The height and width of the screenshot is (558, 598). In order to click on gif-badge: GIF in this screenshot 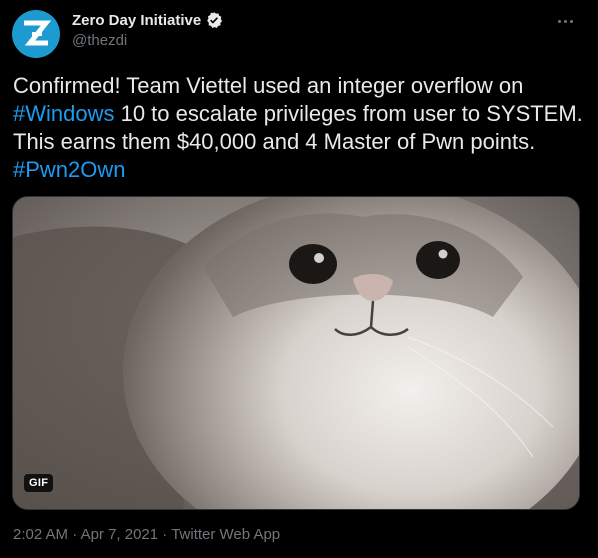, I will do `click(39, 483)`.